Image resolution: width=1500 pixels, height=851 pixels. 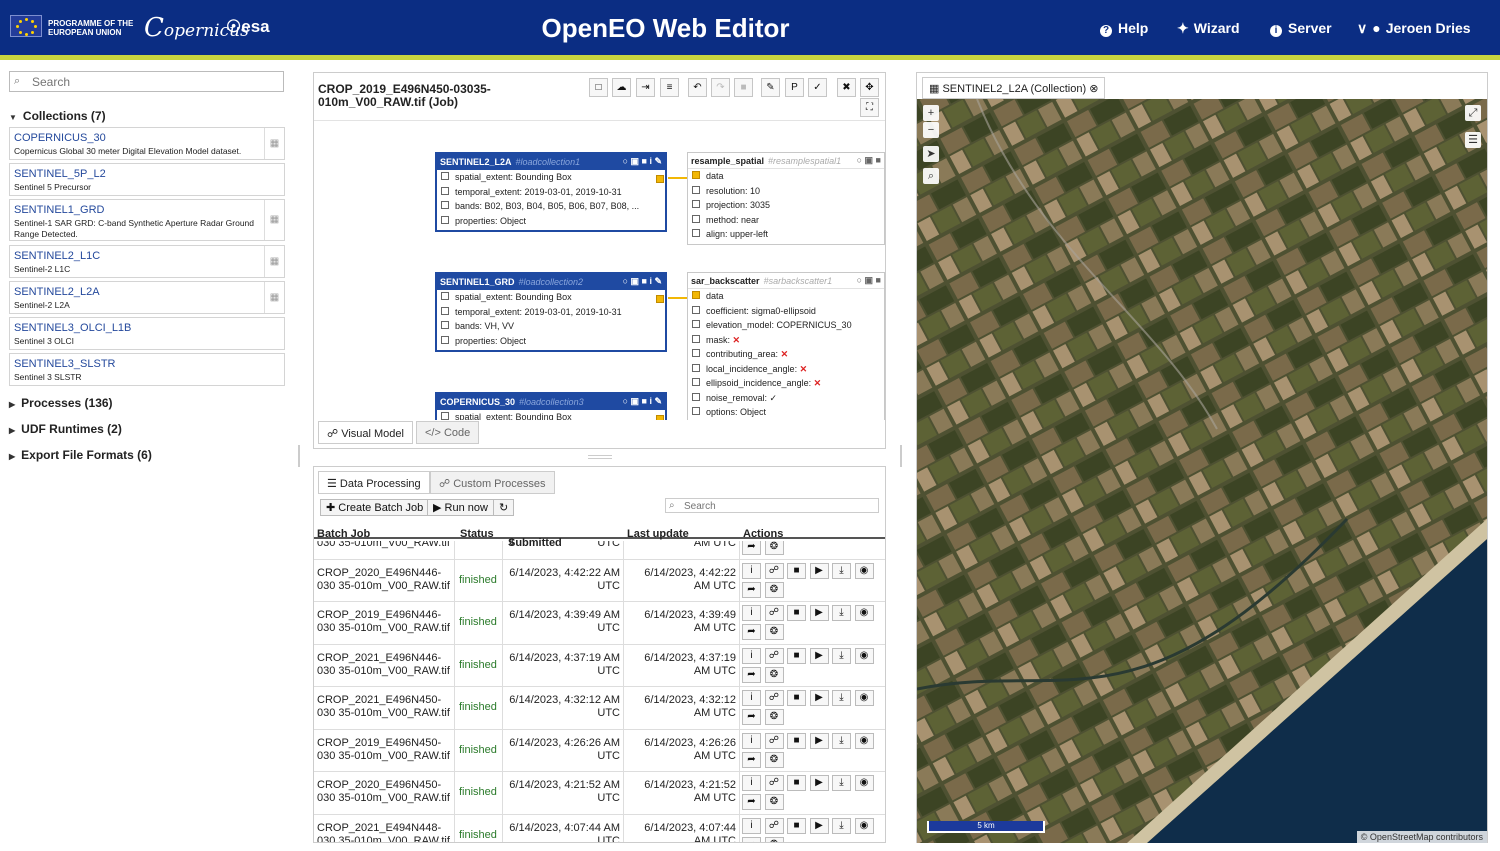 What do you see at coordinates (658, 534) in the screenshot?
I see `col-last-update: Last update` at bounding box center [658, 534].